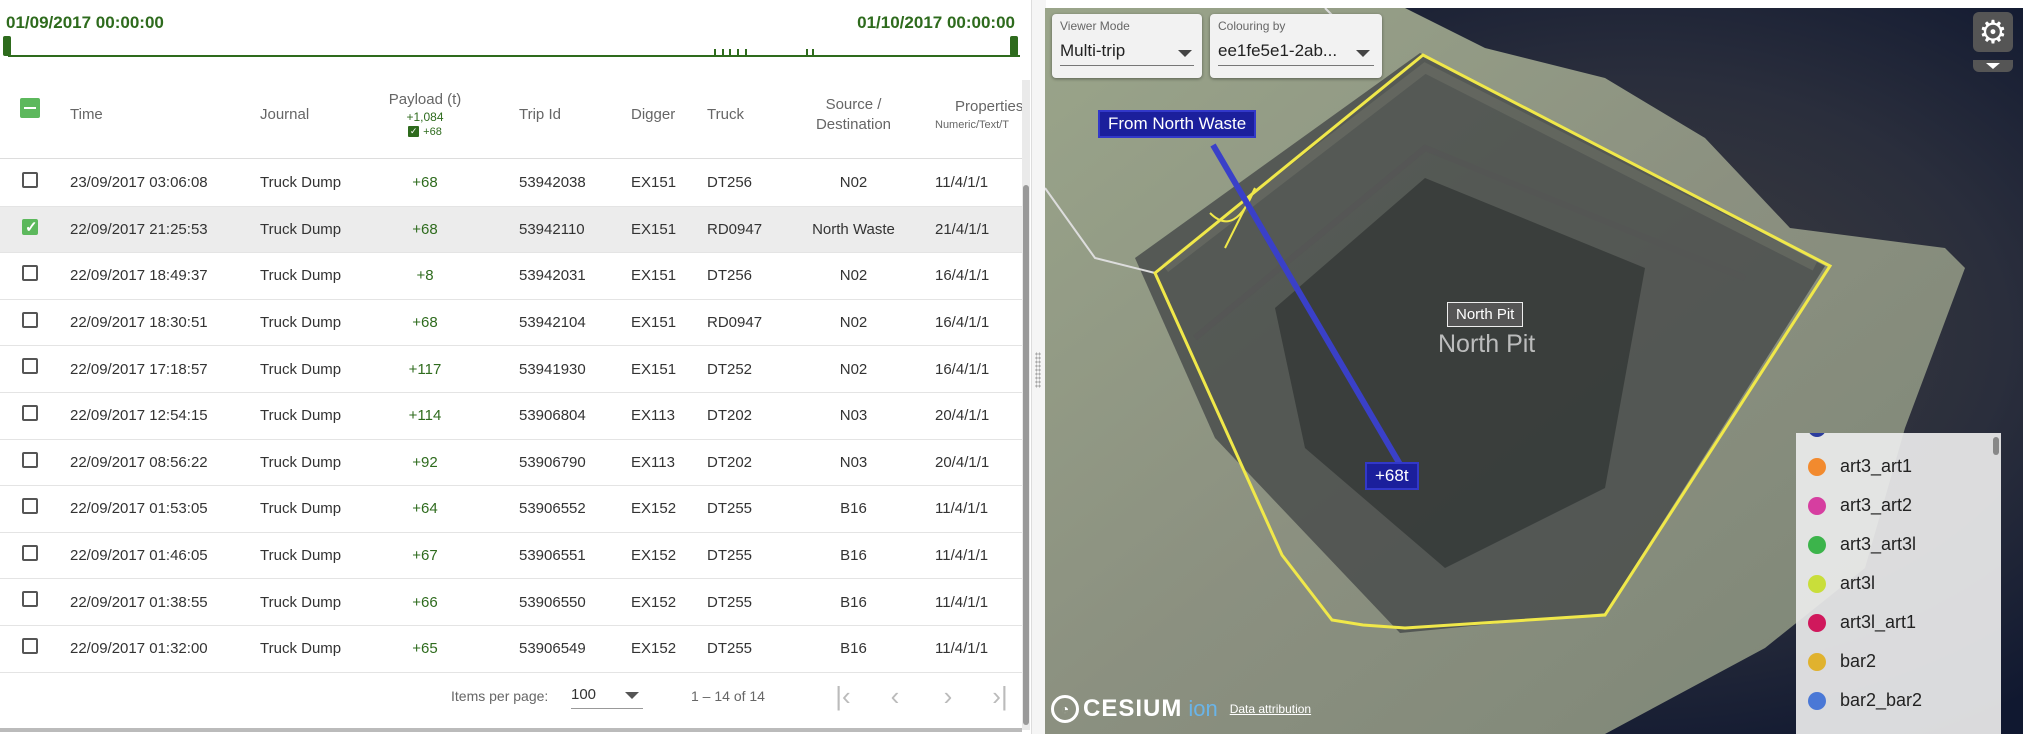 The height and width of the screenshot is (734, 2023). Describe the element at coordinates (1133, 708) in the screenshot. I see `cesium-brand: CESIUM` at that location.